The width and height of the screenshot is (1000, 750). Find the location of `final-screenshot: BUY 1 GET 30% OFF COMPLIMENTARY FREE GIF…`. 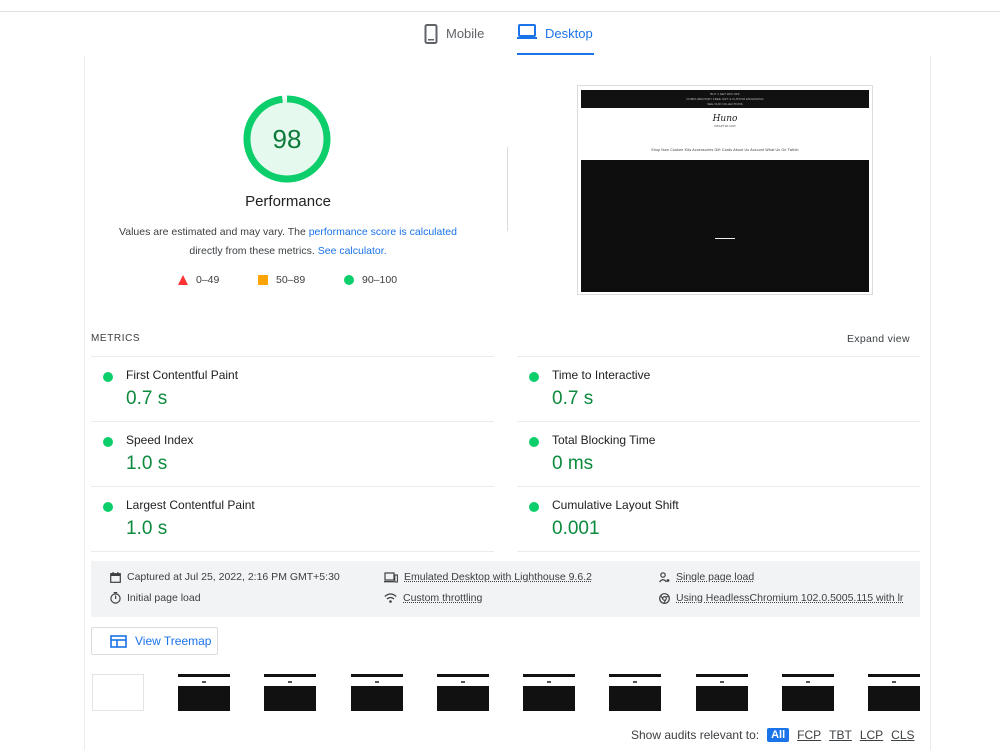

final-screenshot: BUY 1 GET 30% OFF COMPLIMENTARY FREE GIF… is located at coordinates (725, 190).